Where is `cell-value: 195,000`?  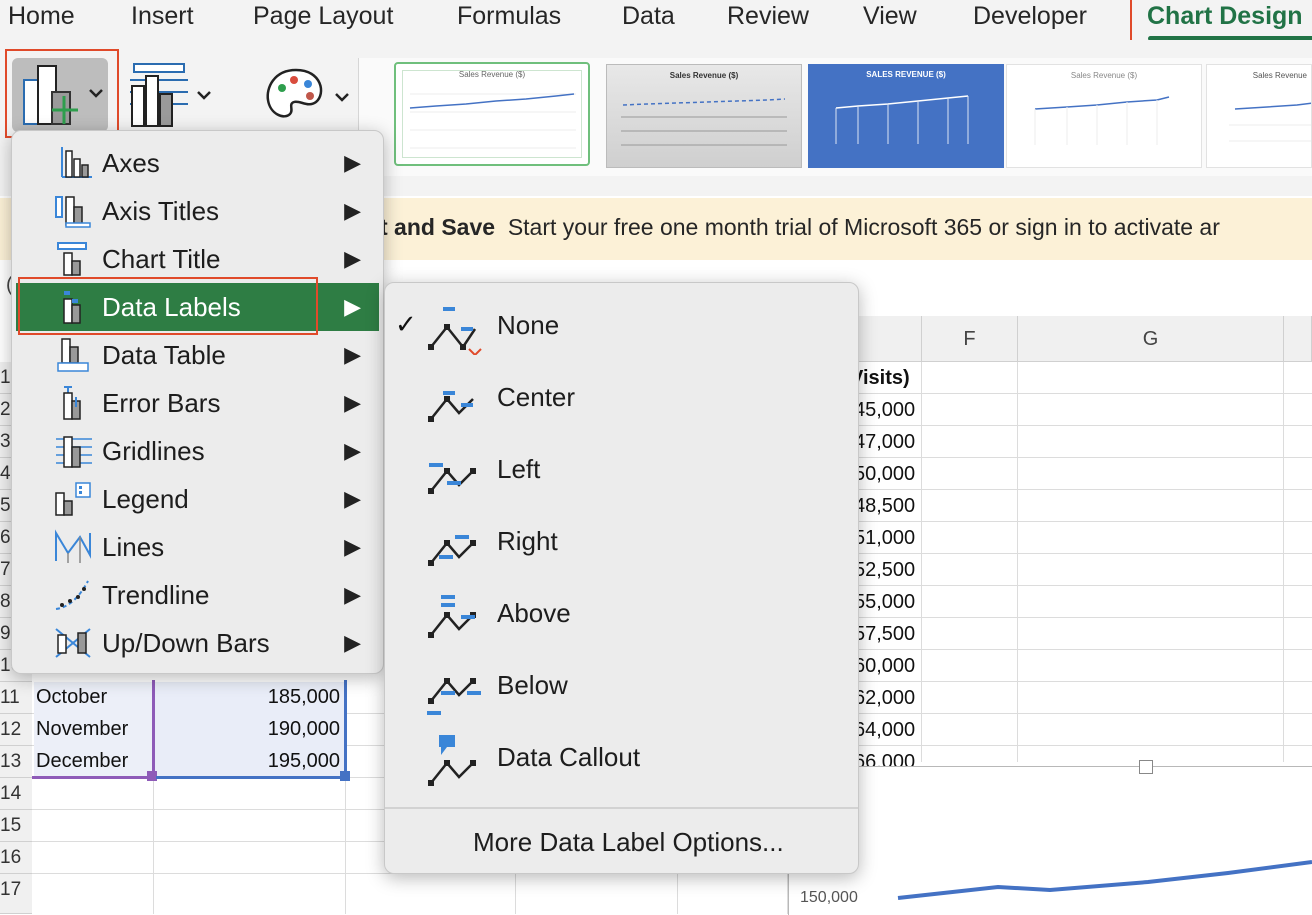 cell-value: 195,000 is located at coordinates (250, 761).